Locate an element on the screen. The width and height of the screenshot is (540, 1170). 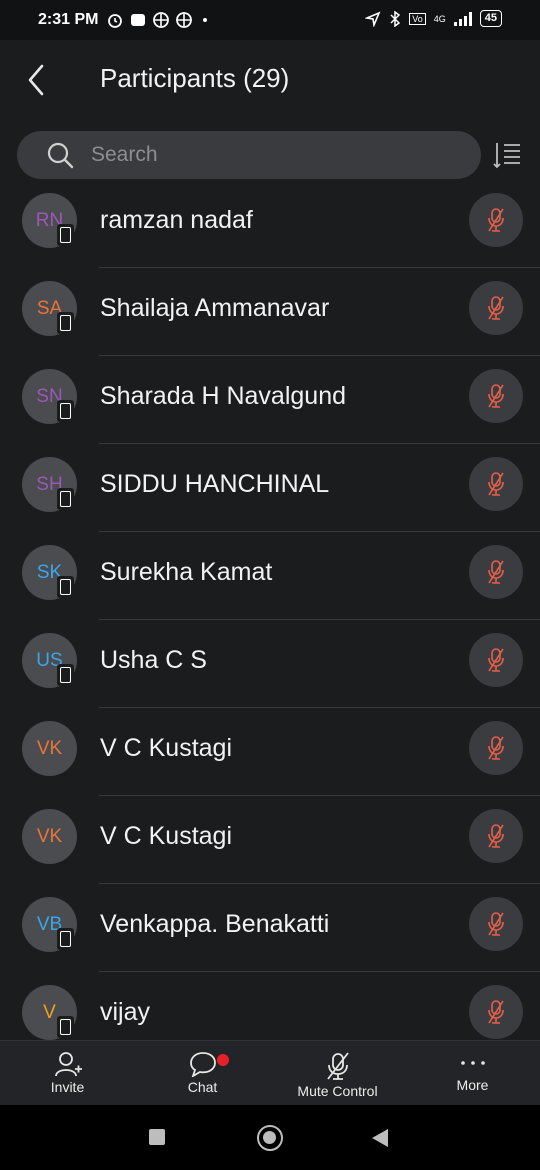
participant-row: RN ramzan nadaf is located at coordinates (270, 224).